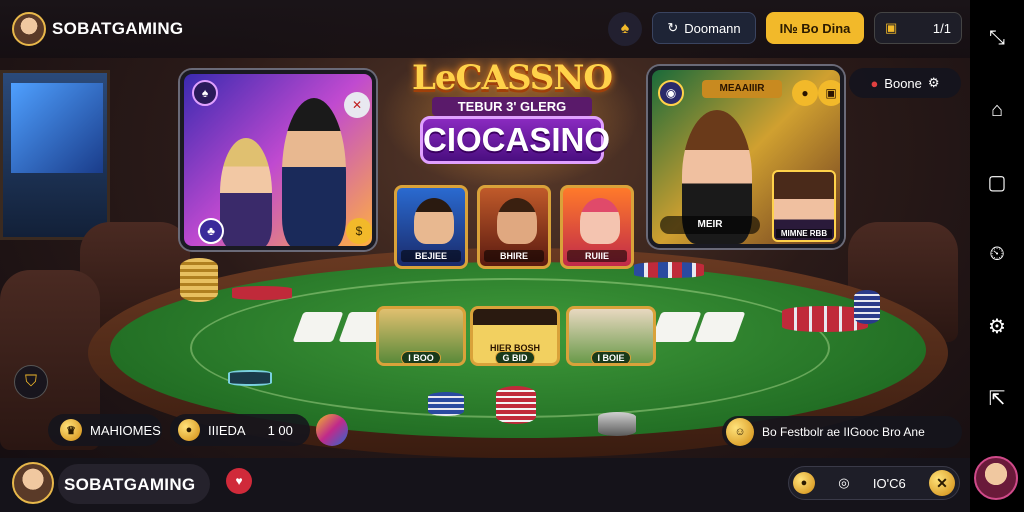  What do you see at coordinates (997, 38) in the screenshot?
I see `expand-icon: ⤡` at bounding box center [997, 38].